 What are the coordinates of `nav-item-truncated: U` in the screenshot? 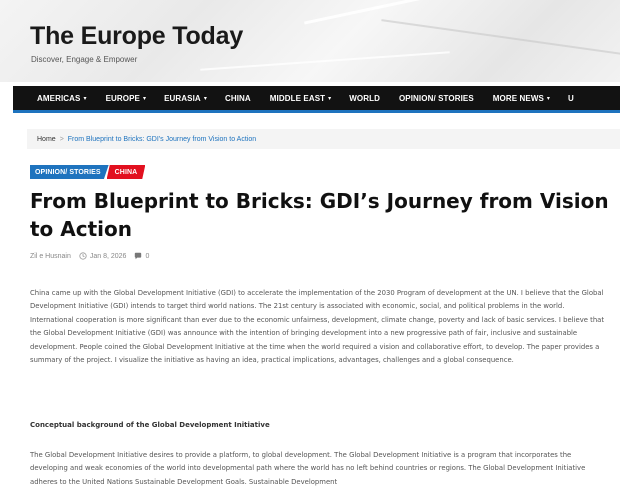 It's located at (571, 98).